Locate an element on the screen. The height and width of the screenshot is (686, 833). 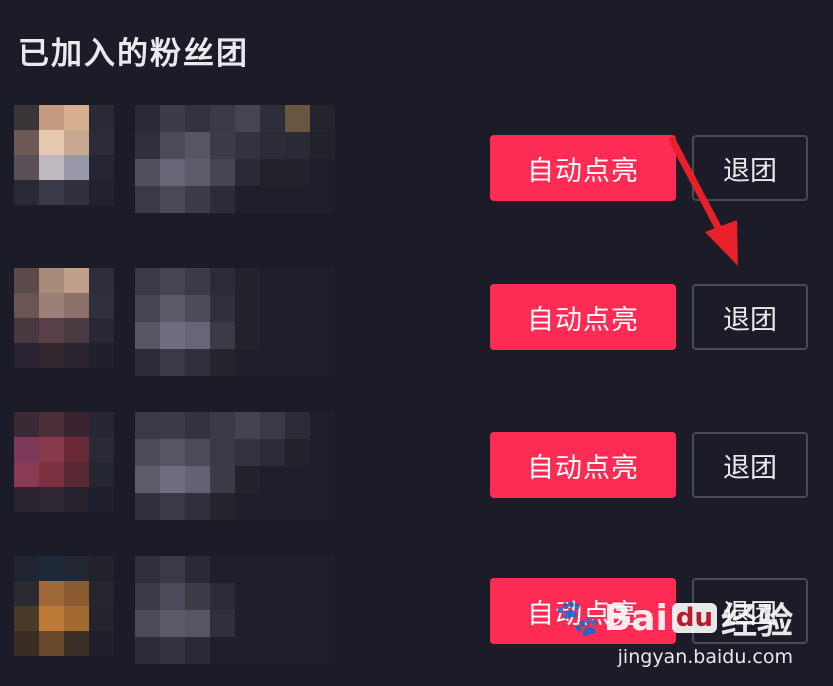
watermark: 🐾 Bai du 经验 jingyan.baidu.com is located at coordinates (673, 630).